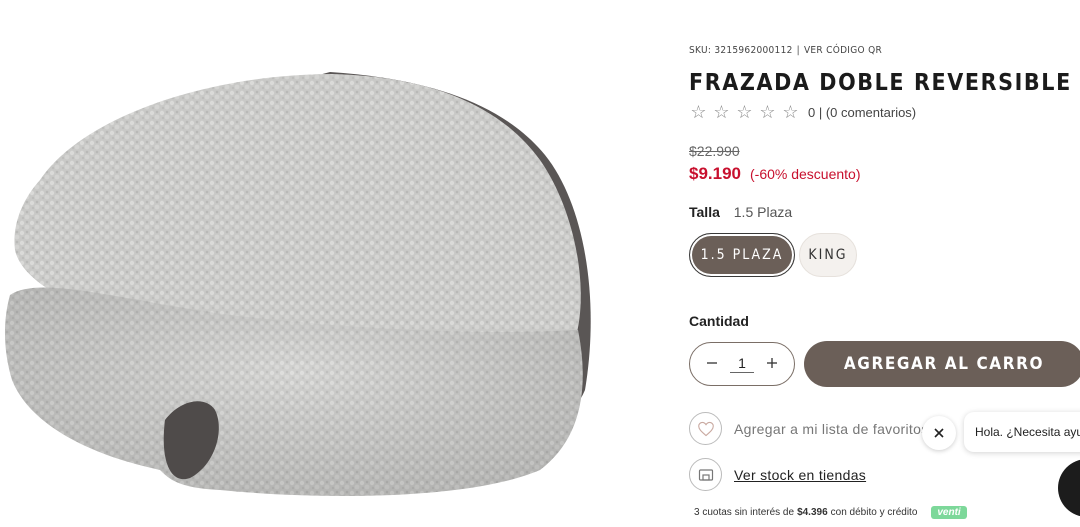 The width and height of the screenshot is (1080, 527). I want to click on wishlist-row: Agregar a mi lista de favoritos, so click(809, 428).